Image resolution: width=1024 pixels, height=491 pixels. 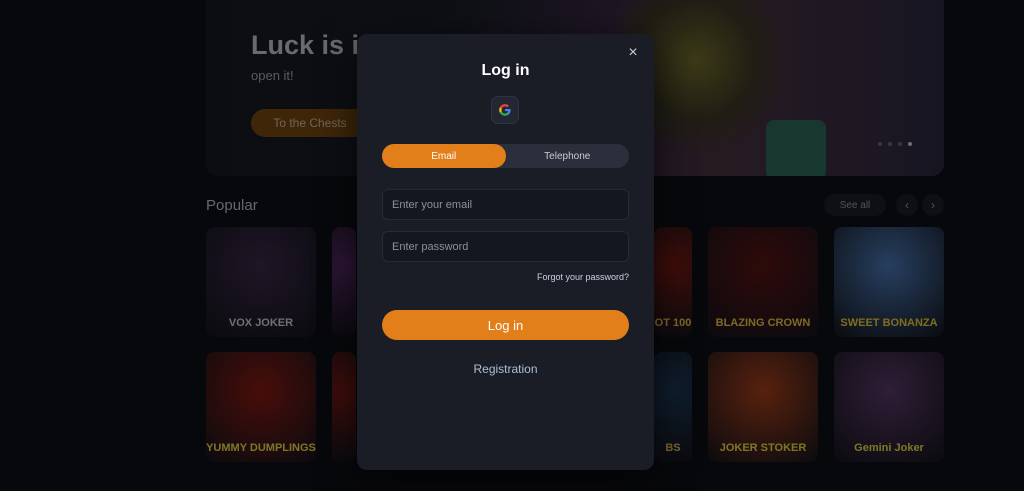 I want to click on game-title: BS, so click(x=673, y=447).